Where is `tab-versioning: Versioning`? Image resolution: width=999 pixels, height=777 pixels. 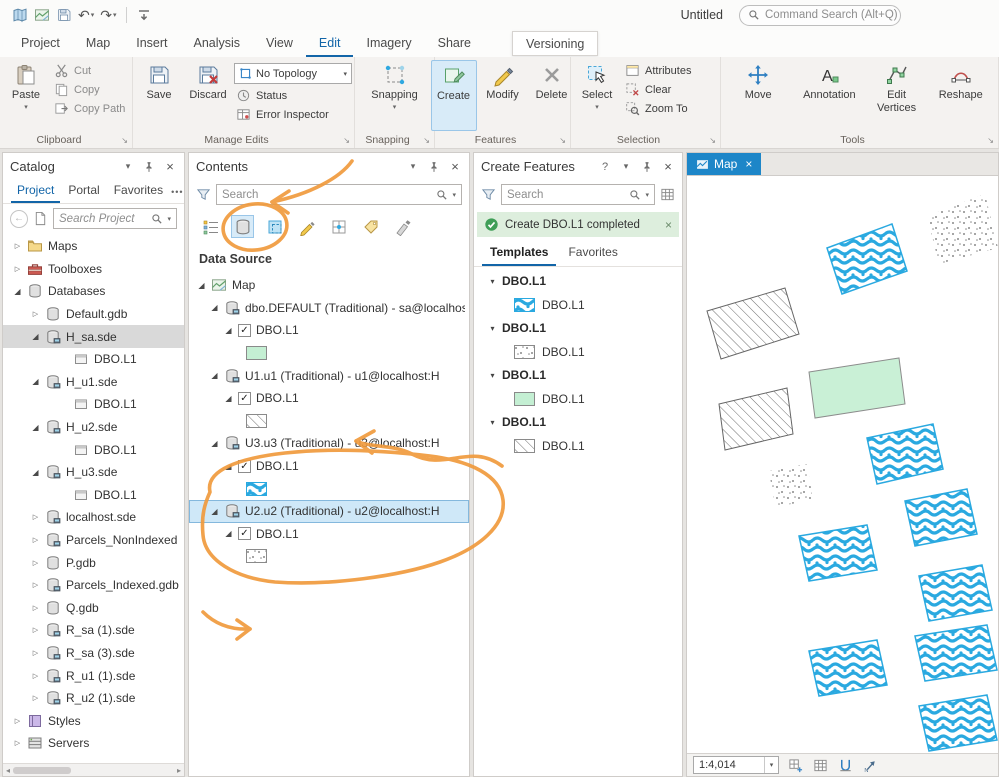 tab-versioning: Versioning is located at coordinates (555, 43).